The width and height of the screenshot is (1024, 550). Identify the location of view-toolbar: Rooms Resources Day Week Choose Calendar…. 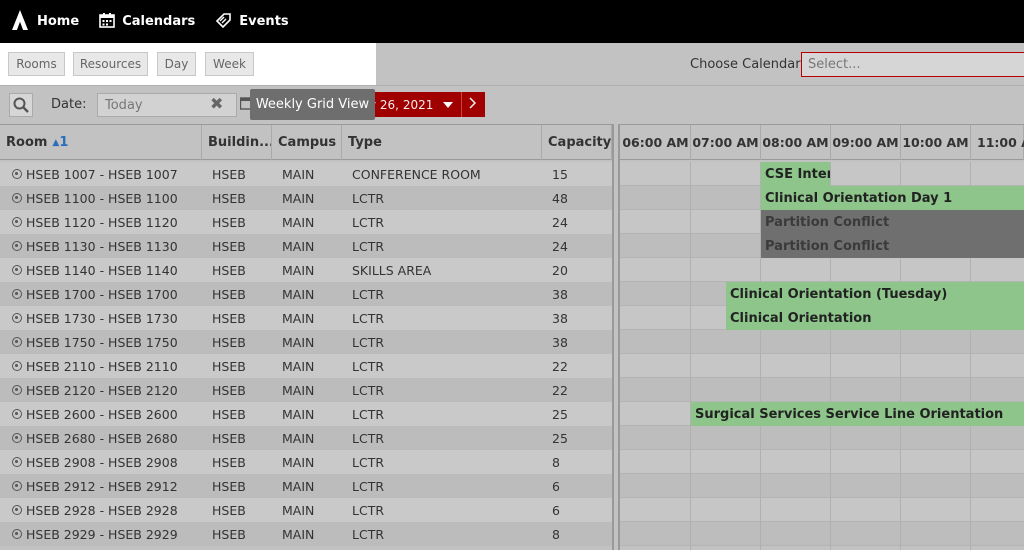
(512, 64).